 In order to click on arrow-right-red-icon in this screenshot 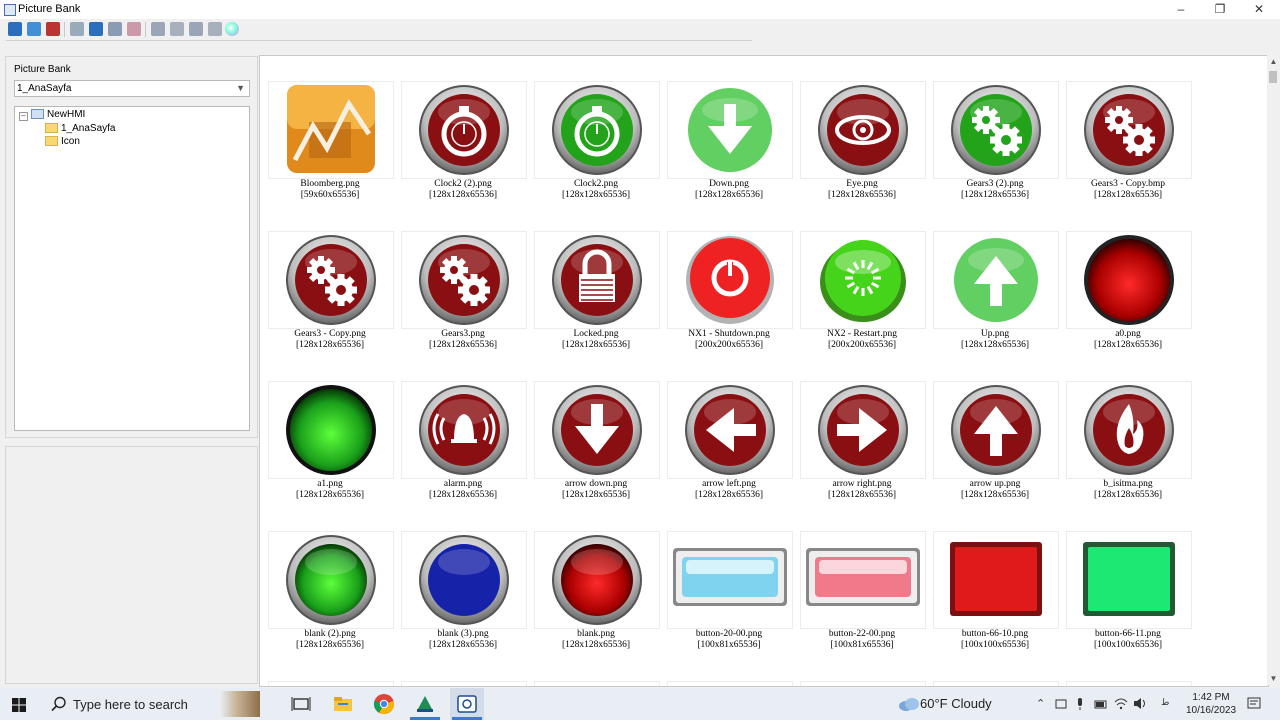, I will do `click(863, 430)`.